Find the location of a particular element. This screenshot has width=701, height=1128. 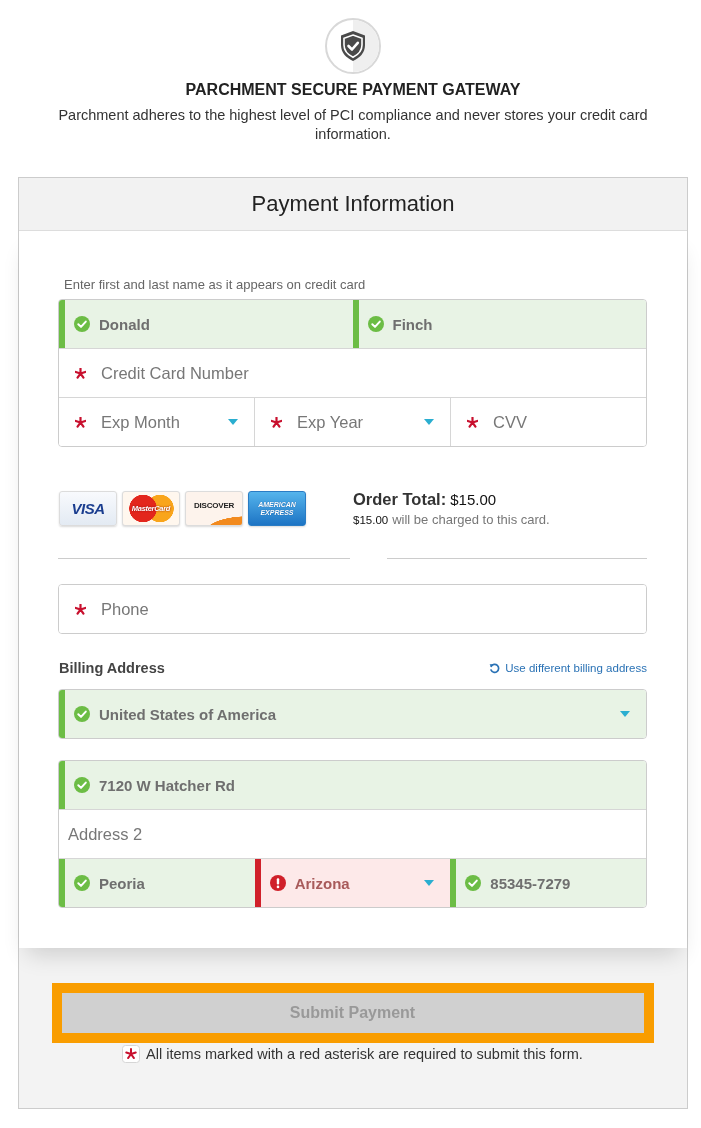

card-logo: DISCOVER is located at coordinates (214, 508).